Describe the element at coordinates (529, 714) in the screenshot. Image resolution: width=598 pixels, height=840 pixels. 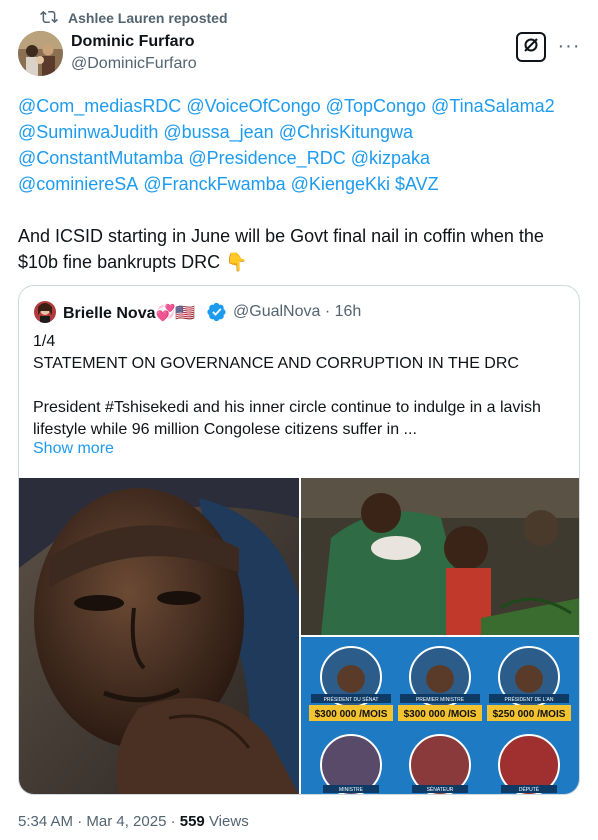
I see `graphic-salary: $250 000 /MOIS` at that location.